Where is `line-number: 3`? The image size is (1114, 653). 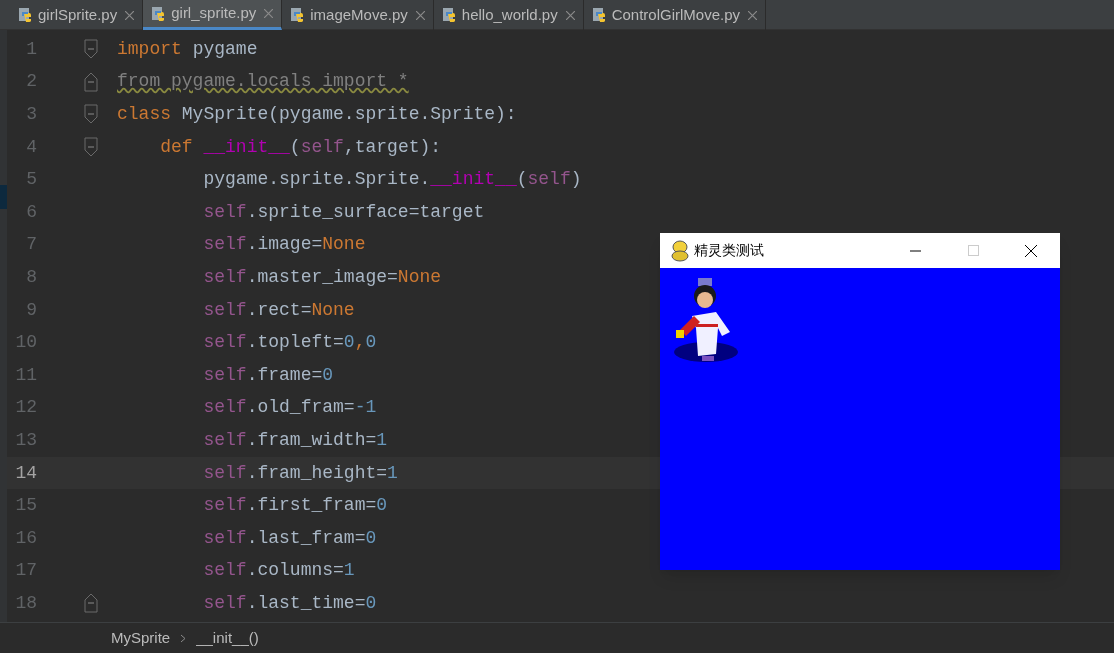 line-number: 3 is located at coordinates (31, 114).